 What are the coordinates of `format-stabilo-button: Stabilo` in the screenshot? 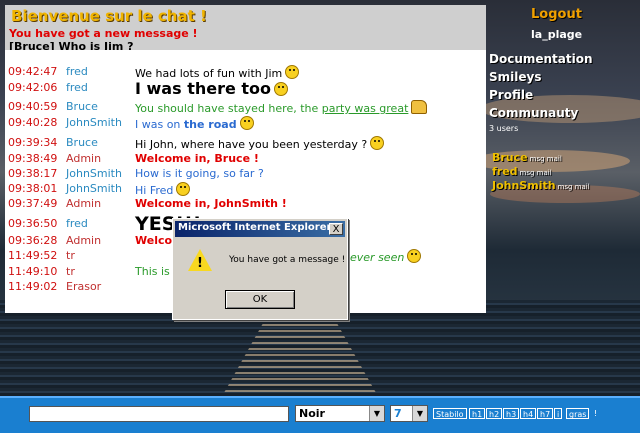 It's located at (450, 413).